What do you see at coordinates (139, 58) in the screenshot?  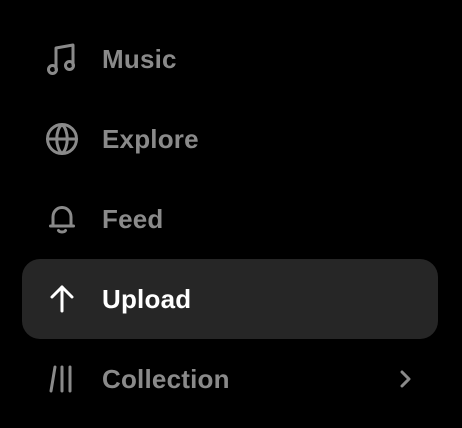 I see `sidebar-item-label: Music` at bounding box center [139, 58].